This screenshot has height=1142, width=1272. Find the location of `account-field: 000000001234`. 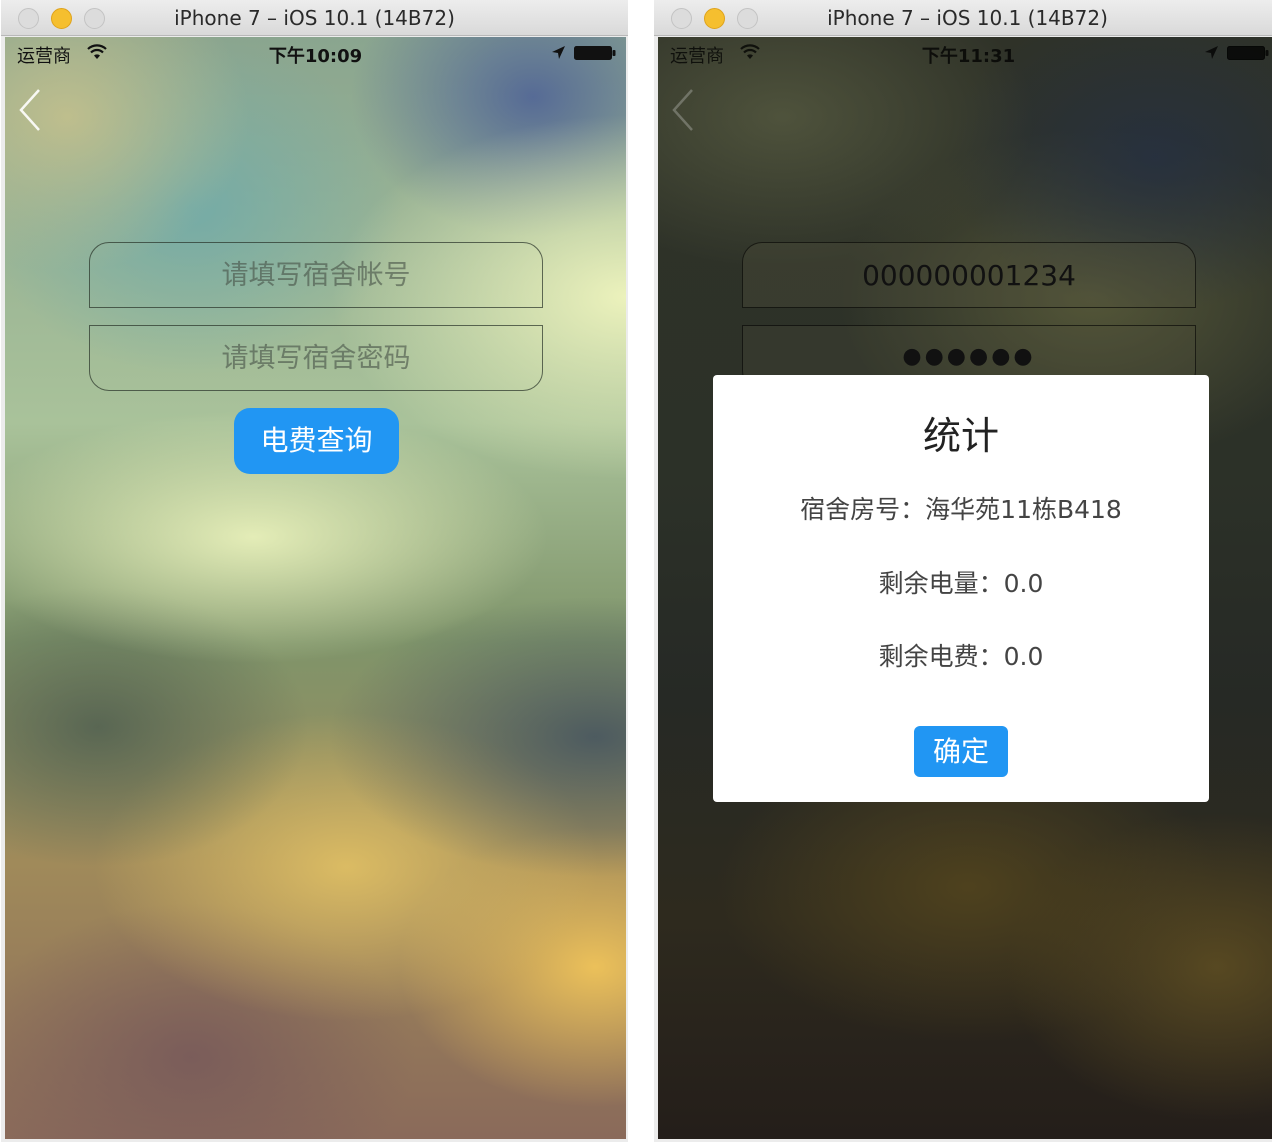

account-field: 000000001234 is located at coordinates (969, 275).